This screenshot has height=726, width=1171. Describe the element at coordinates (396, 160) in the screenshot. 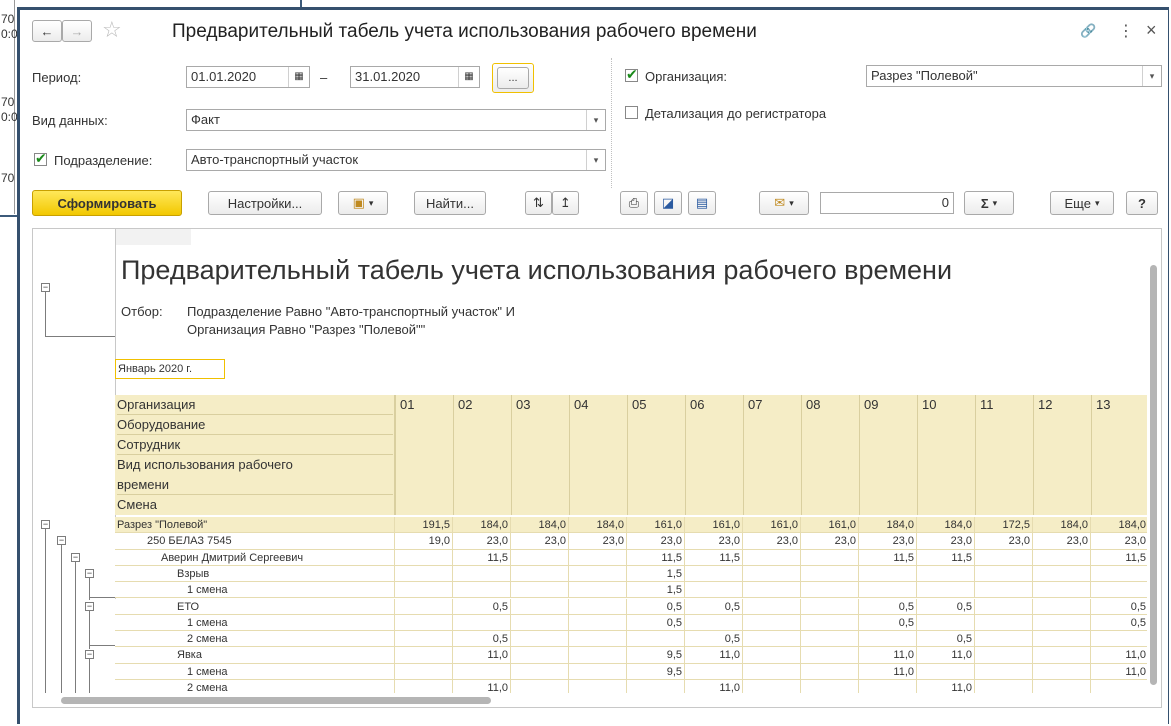

I see `department-select: Авто-транспортный участок ▾` at that location.